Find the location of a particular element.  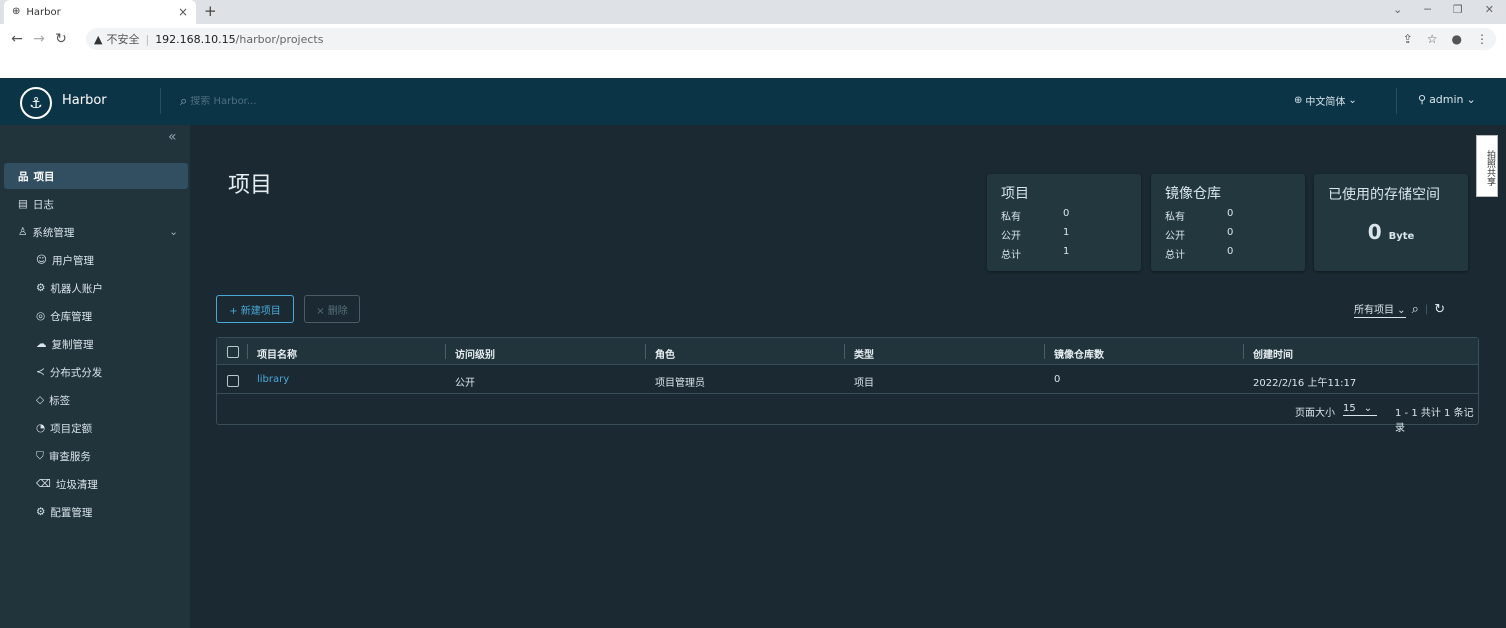

brand-name: Harbor is located at coordinates (84, 100).